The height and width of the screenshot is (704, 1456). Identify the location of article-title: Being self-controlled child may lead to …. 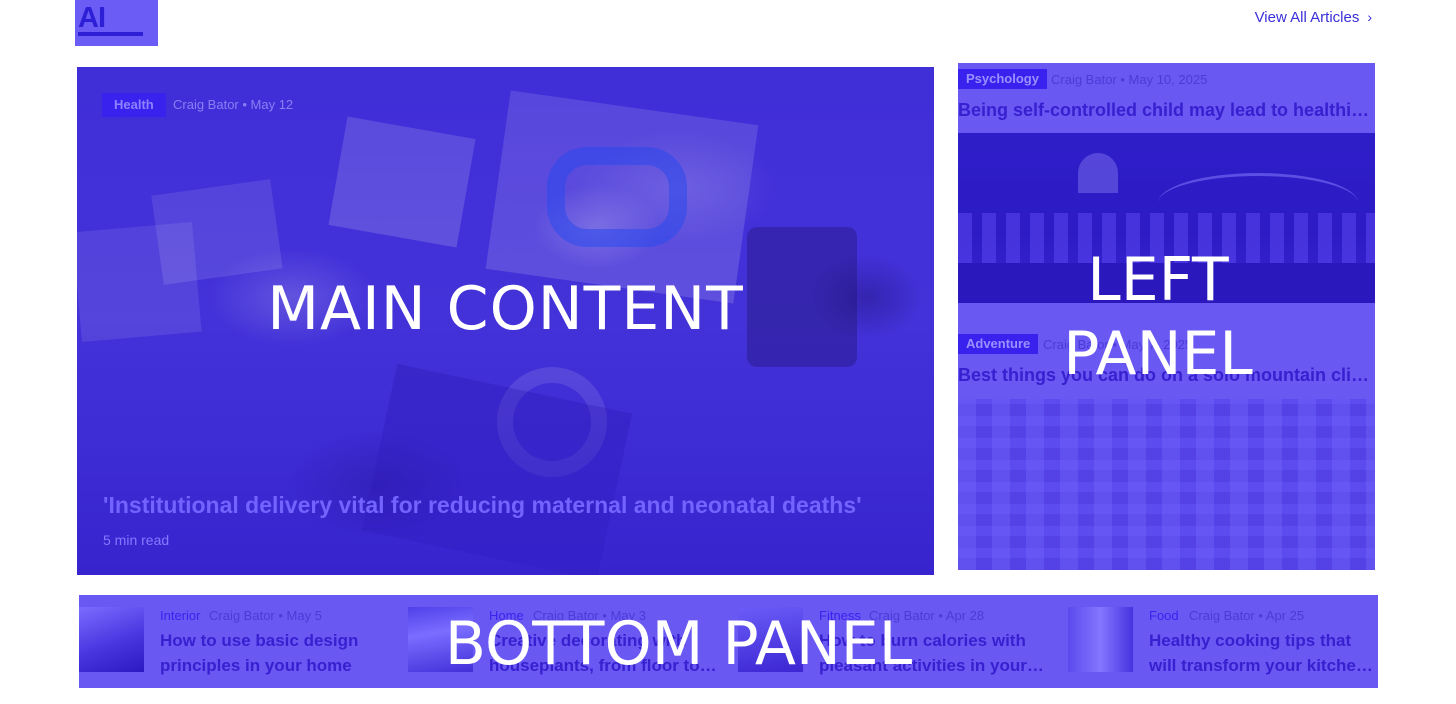
(1166, 110).